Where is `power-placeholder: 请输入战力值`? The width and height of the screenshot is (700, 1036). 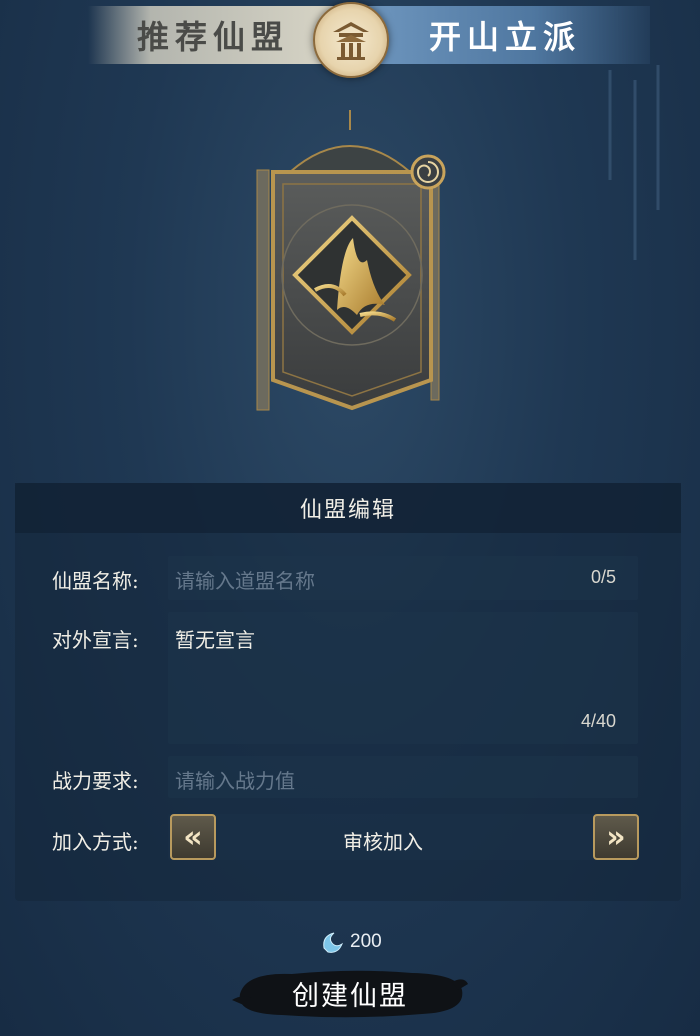
power-placeholder: 请输入战力值 is located at coordinates (235, 781).